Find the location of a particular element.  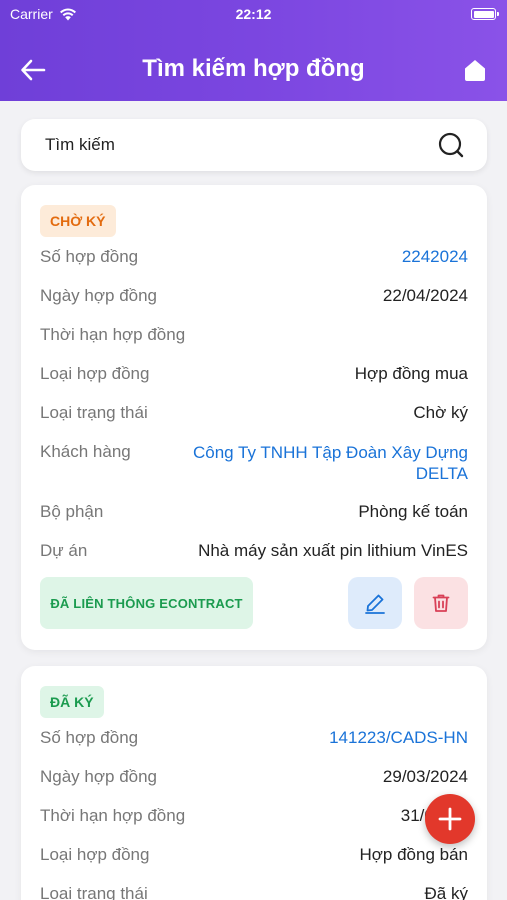

field-value: 22/04/2024 is located at coordinates (425, 295).